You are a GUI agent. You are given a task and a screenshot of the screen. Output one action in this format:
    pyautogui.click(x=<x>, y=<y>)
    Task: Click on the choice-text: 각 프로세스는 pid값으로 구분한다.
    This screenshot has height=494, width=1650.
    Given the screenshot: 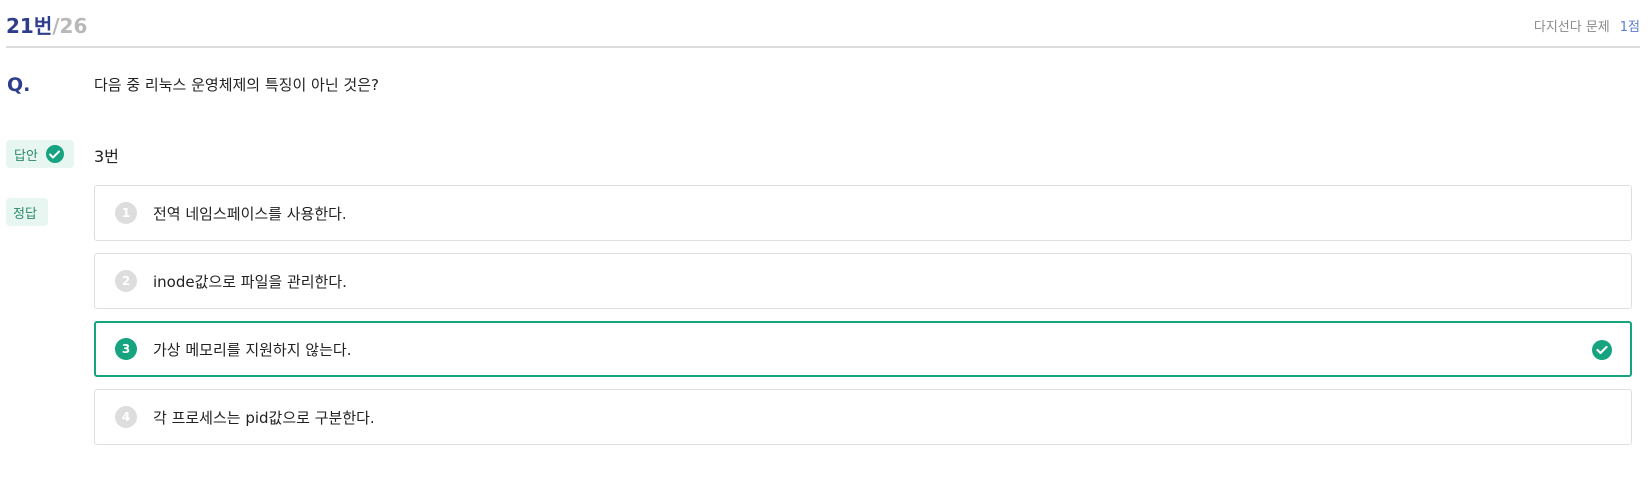 What is the action you would take?
    pyautogui.click(x=264, y=417)
    